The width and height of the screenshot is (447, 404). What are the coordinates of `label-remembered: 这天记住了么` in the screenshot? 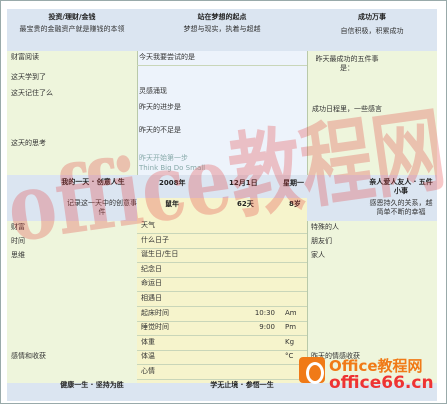 It's located at (32, 93).